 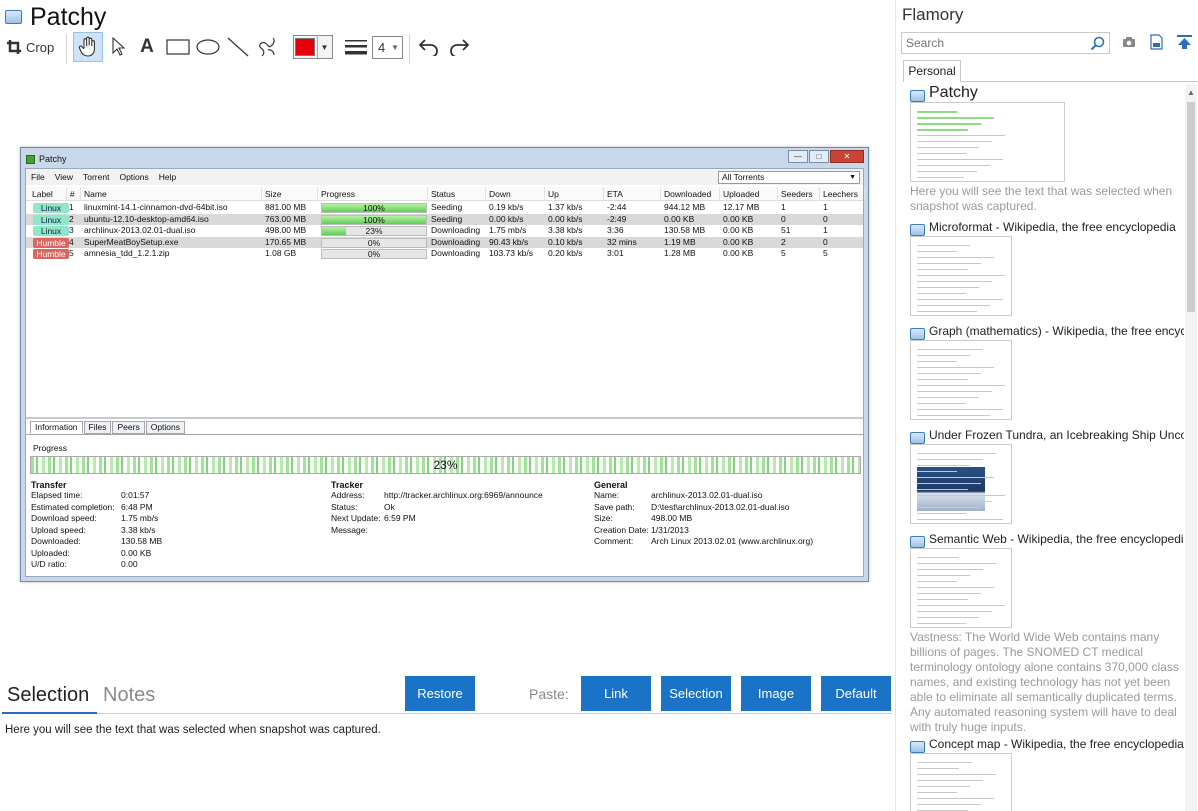 I want to click on snapshot-icon, so click(x=13, y=17).